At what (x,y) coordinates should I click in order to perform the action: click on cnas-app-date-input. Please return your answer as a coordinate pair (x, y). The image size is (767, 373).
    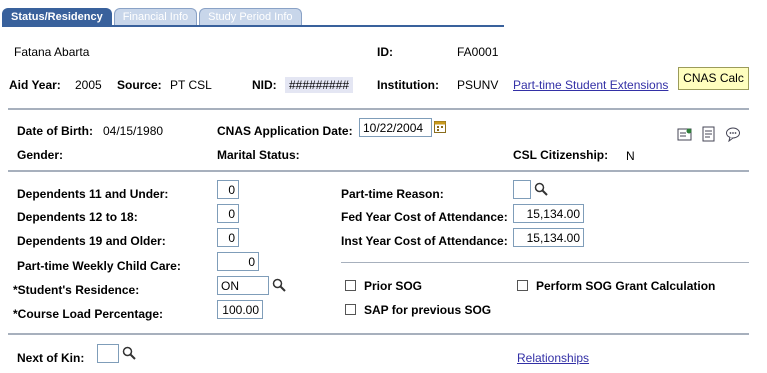
    Looking at the image, I should click on (395, 127).